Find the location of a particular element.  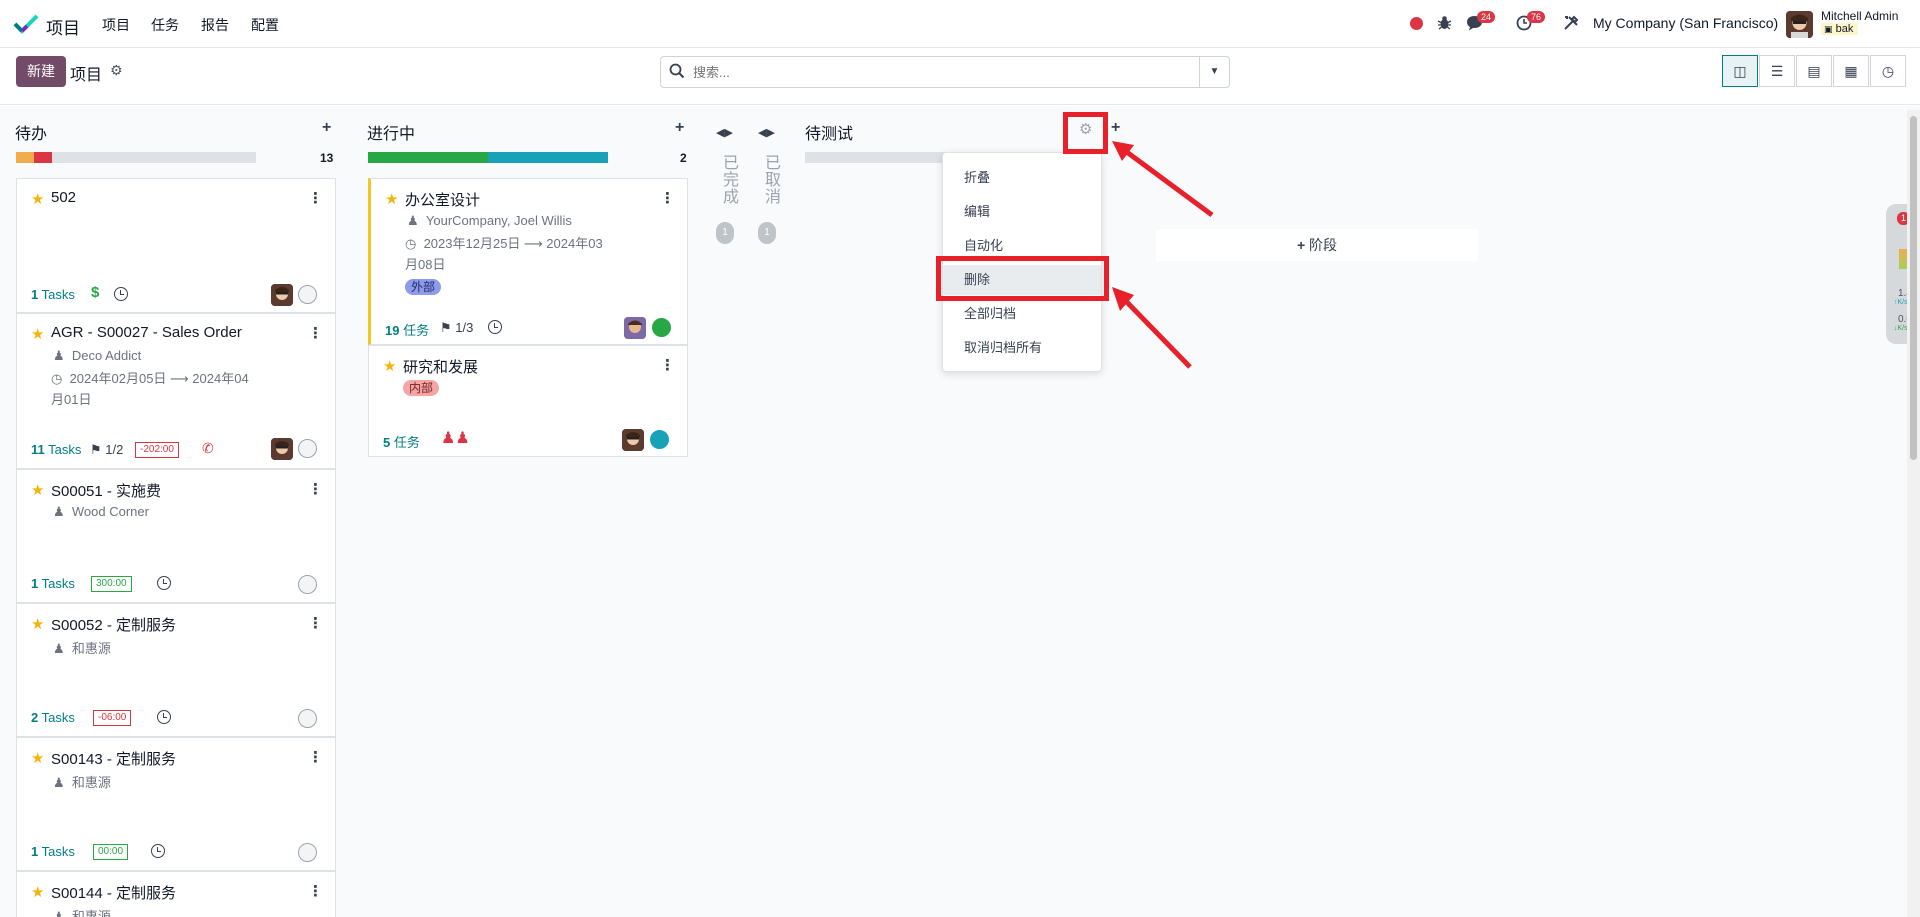

column-title: 待测试 is located at coordinates (829, 132).